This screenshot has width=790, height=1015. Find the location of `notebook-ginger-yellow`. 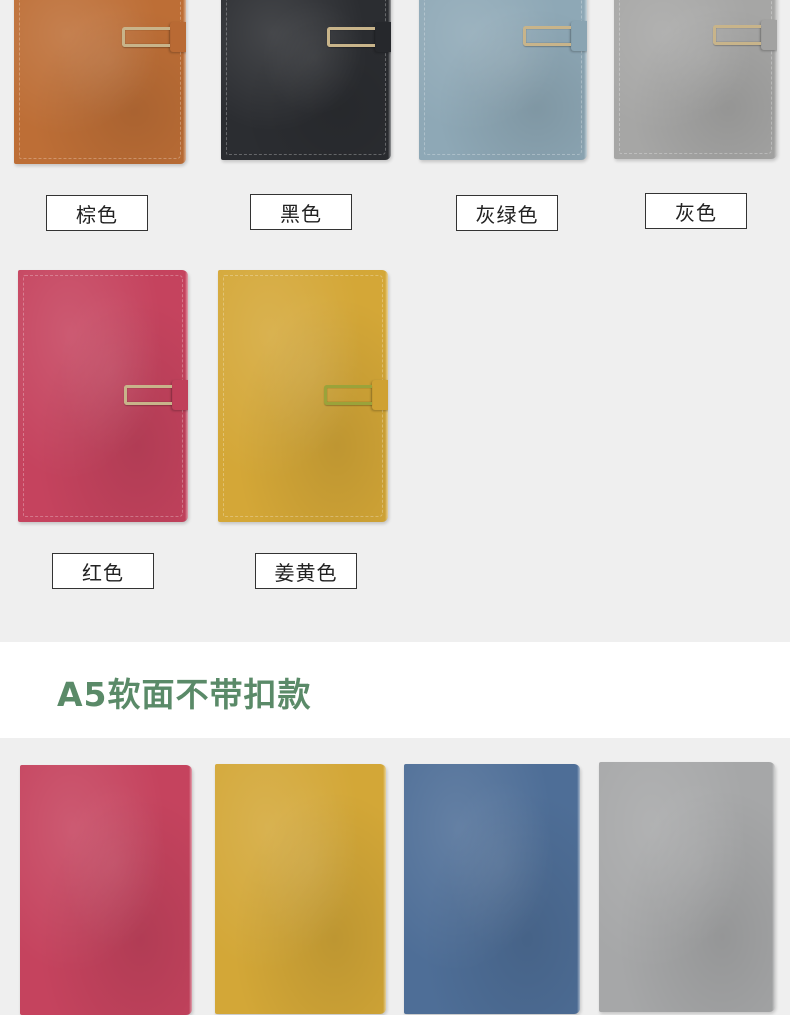

notebook-ginger-yellow is located at coordinates (303, 396).